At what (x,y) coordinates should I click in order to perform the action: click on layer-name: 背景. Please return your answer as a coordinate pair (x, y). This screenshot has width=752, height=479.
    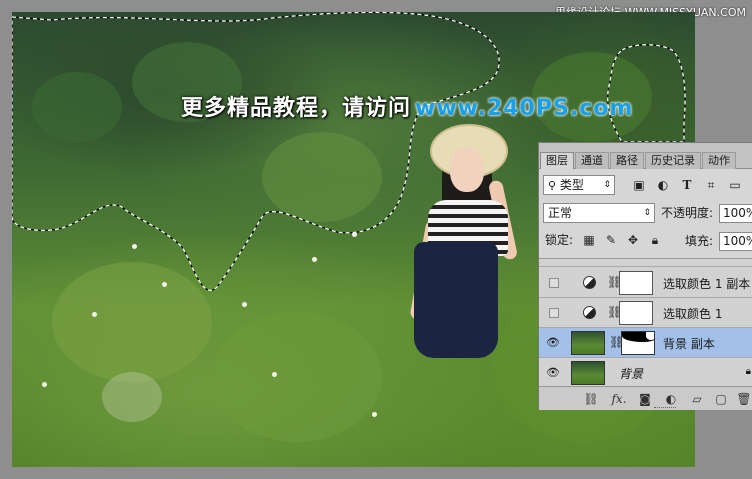
    Looking at the image, I should click on (631, 373).